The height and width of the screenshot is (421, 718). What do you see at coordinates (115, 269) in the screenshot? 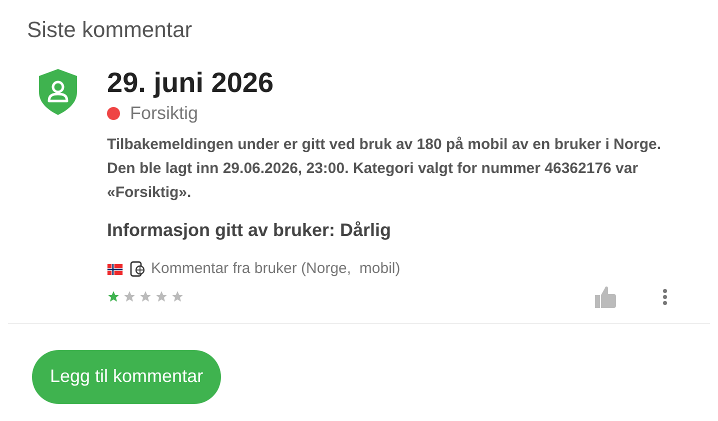
I see `flag-icon` at bounding box center [115, 269].